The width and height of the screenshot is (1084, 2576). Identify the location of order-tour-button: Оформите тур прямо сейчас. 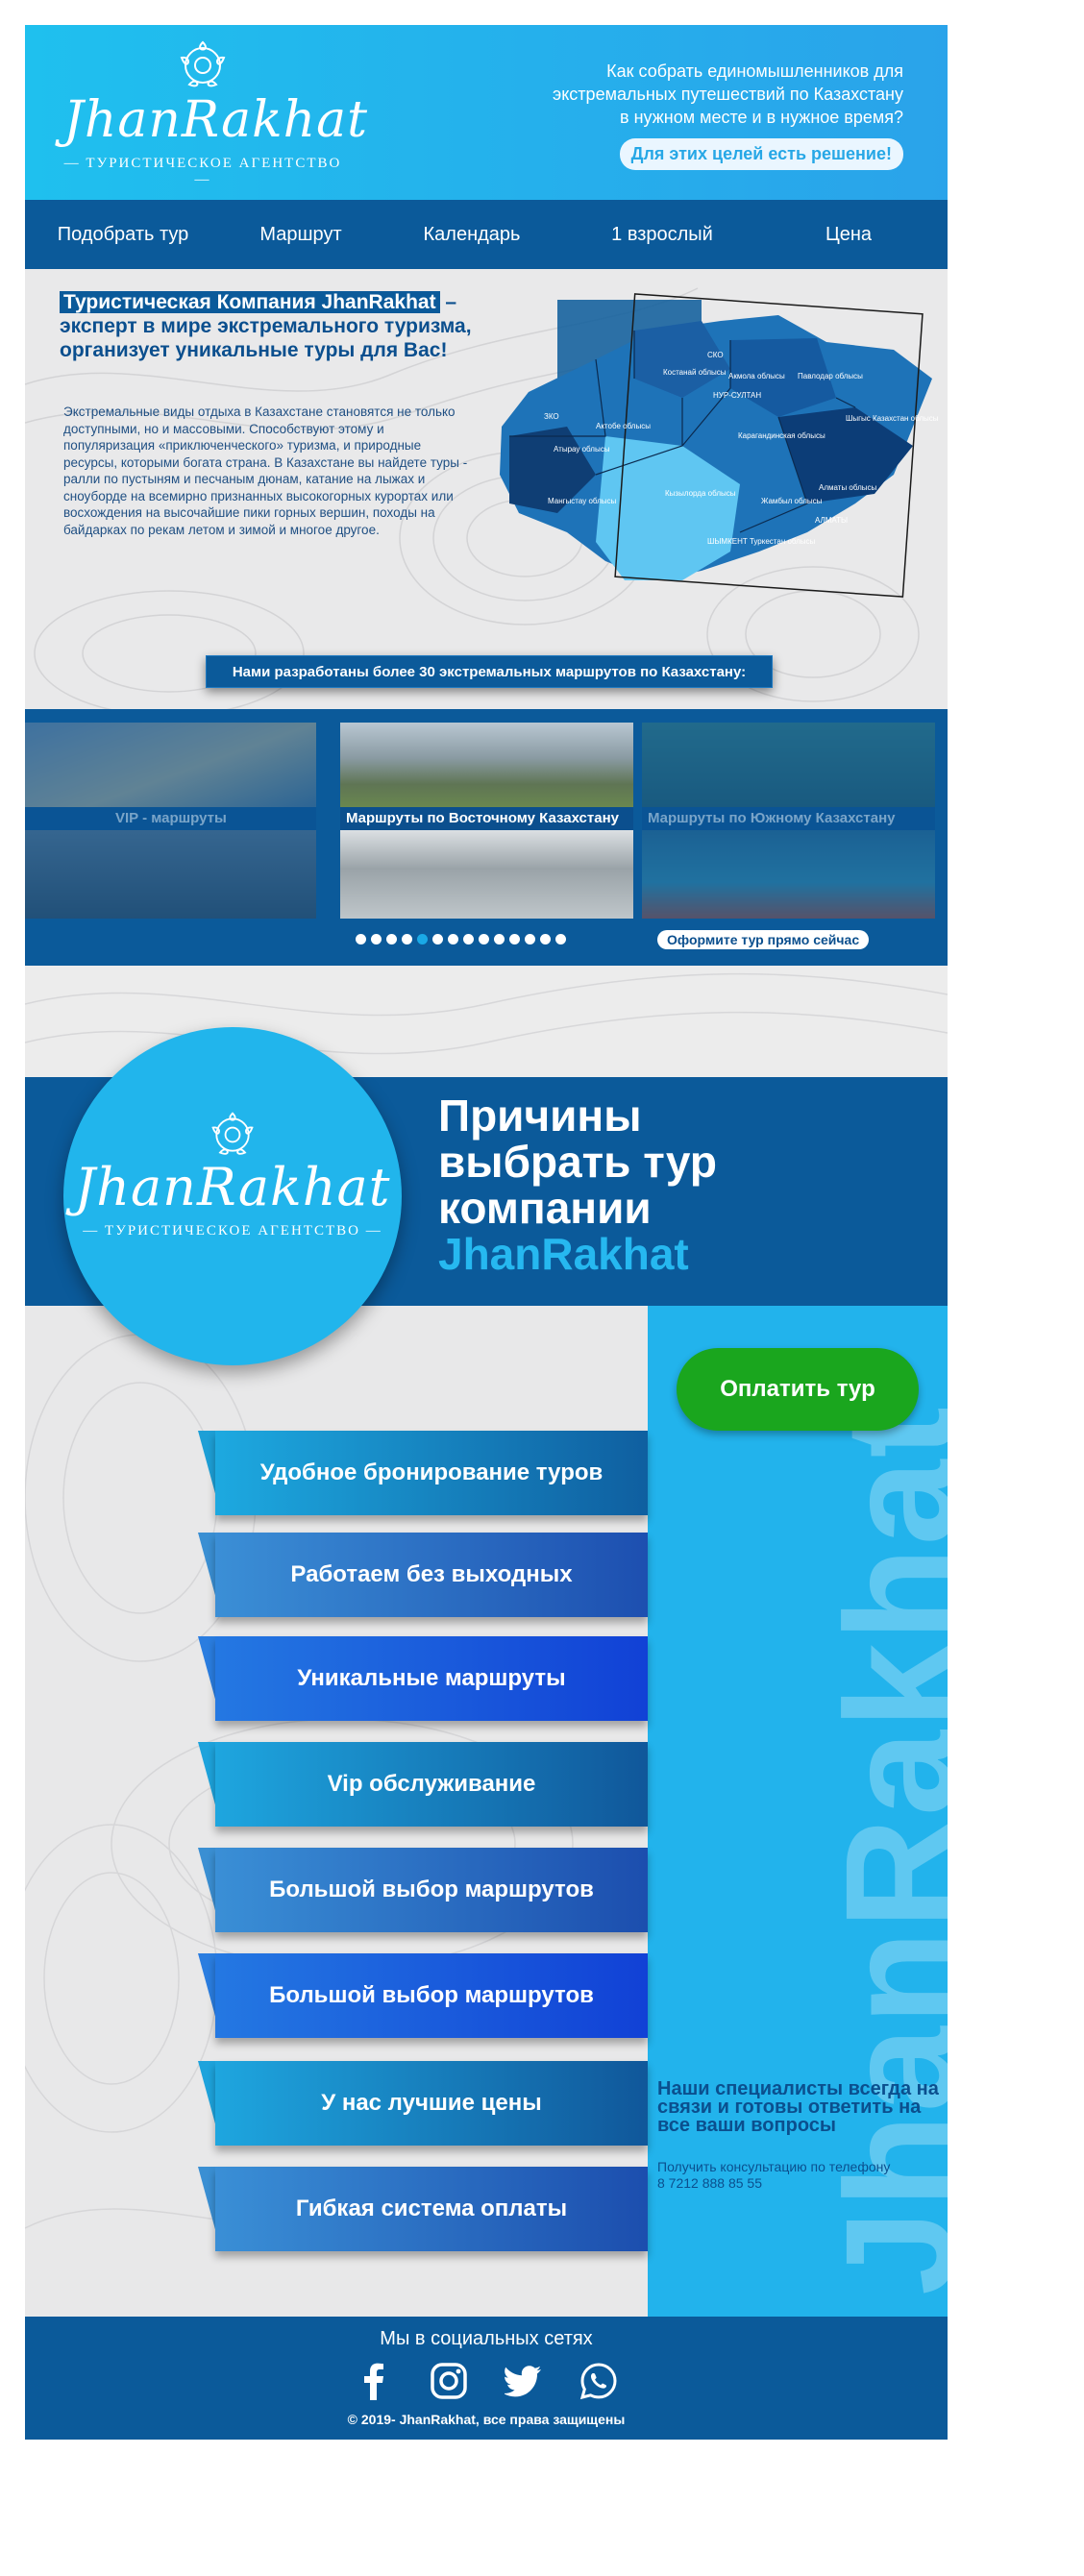
(763, 939).